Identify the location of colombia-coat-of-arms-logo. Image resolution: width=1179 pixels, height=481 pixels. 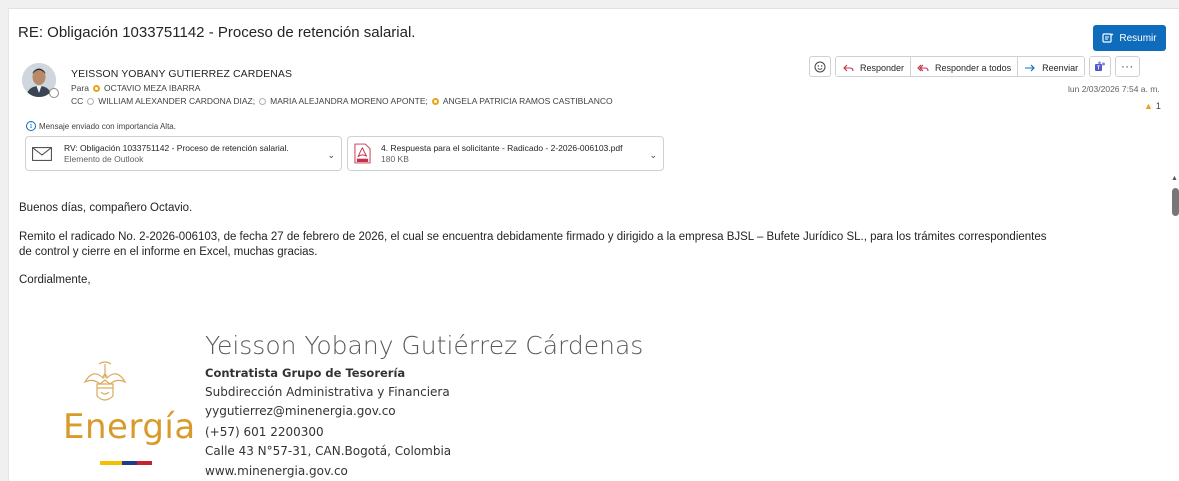
(105, 381).